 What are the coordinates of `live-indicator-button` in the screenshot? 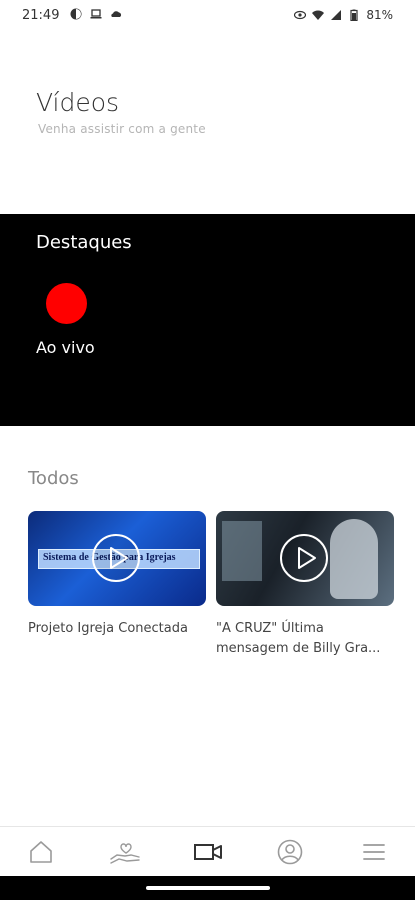 It's located at (66, 303).